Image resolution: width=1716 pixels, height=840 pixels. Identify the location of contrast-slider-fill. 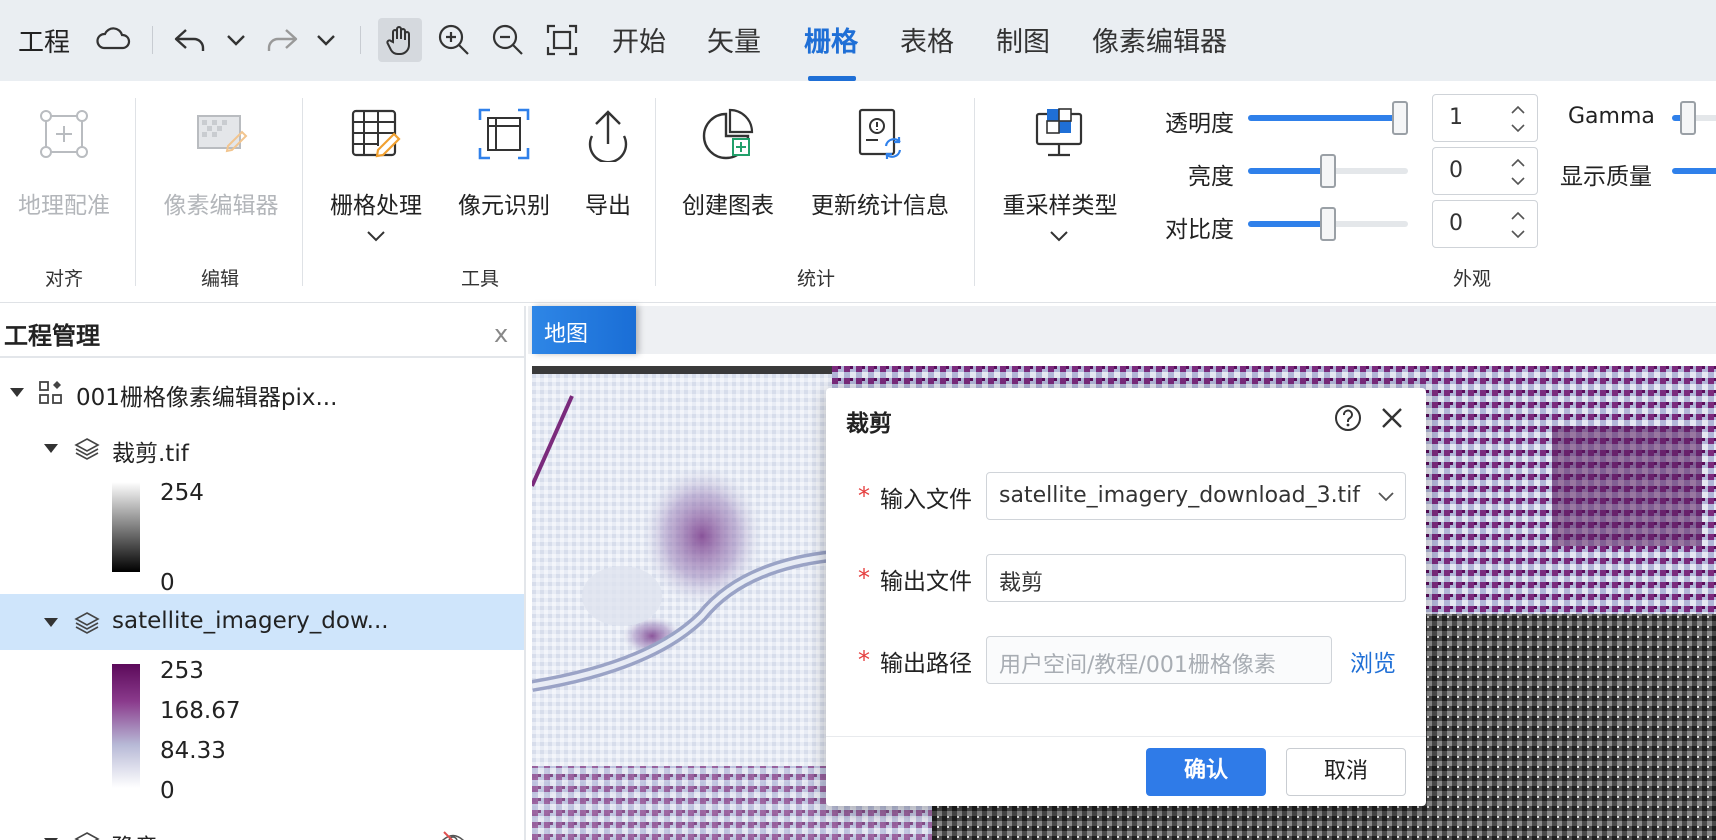
(1288, 224).